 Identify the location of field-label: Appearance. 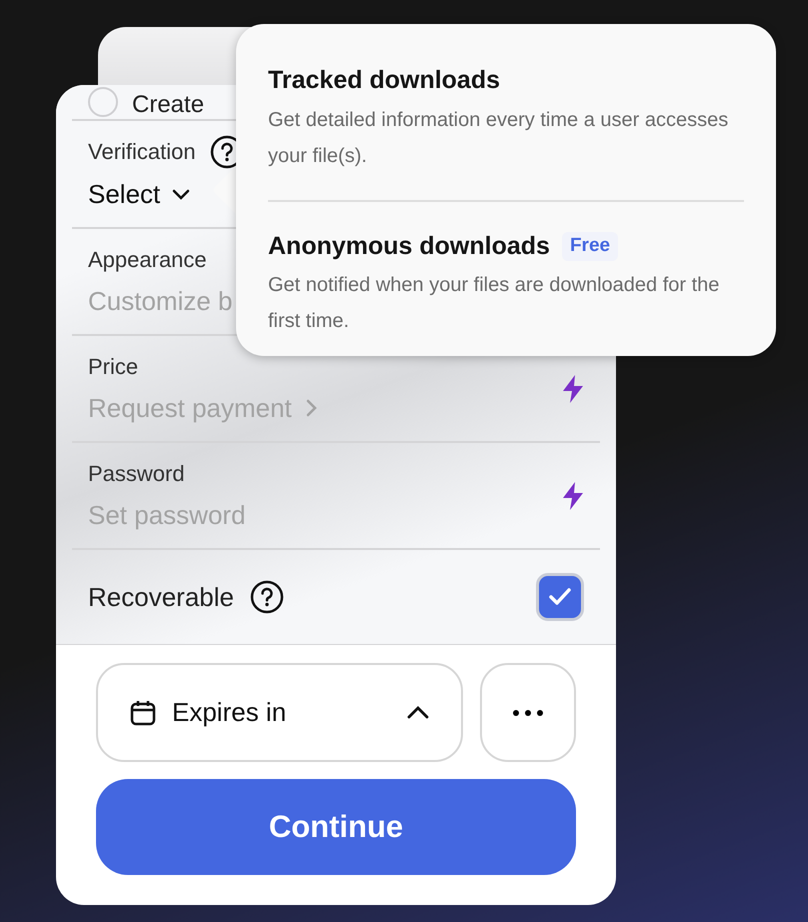
(147, 260).